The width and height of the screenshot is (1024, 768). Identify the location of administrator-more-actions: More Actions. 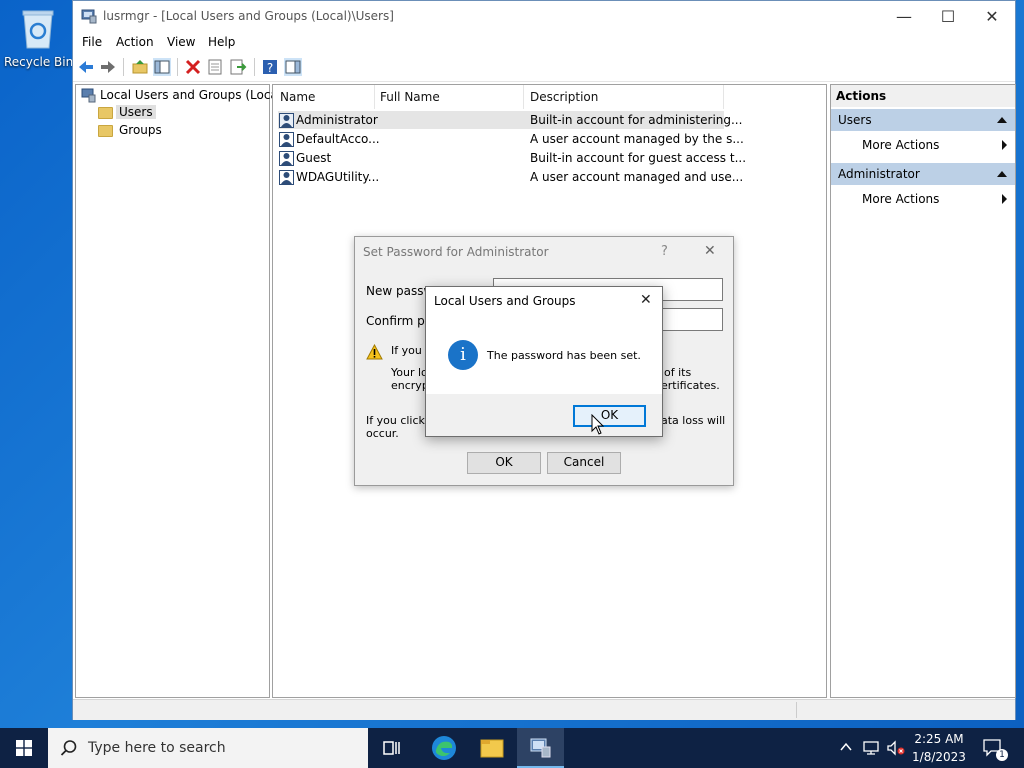
(900, 199).